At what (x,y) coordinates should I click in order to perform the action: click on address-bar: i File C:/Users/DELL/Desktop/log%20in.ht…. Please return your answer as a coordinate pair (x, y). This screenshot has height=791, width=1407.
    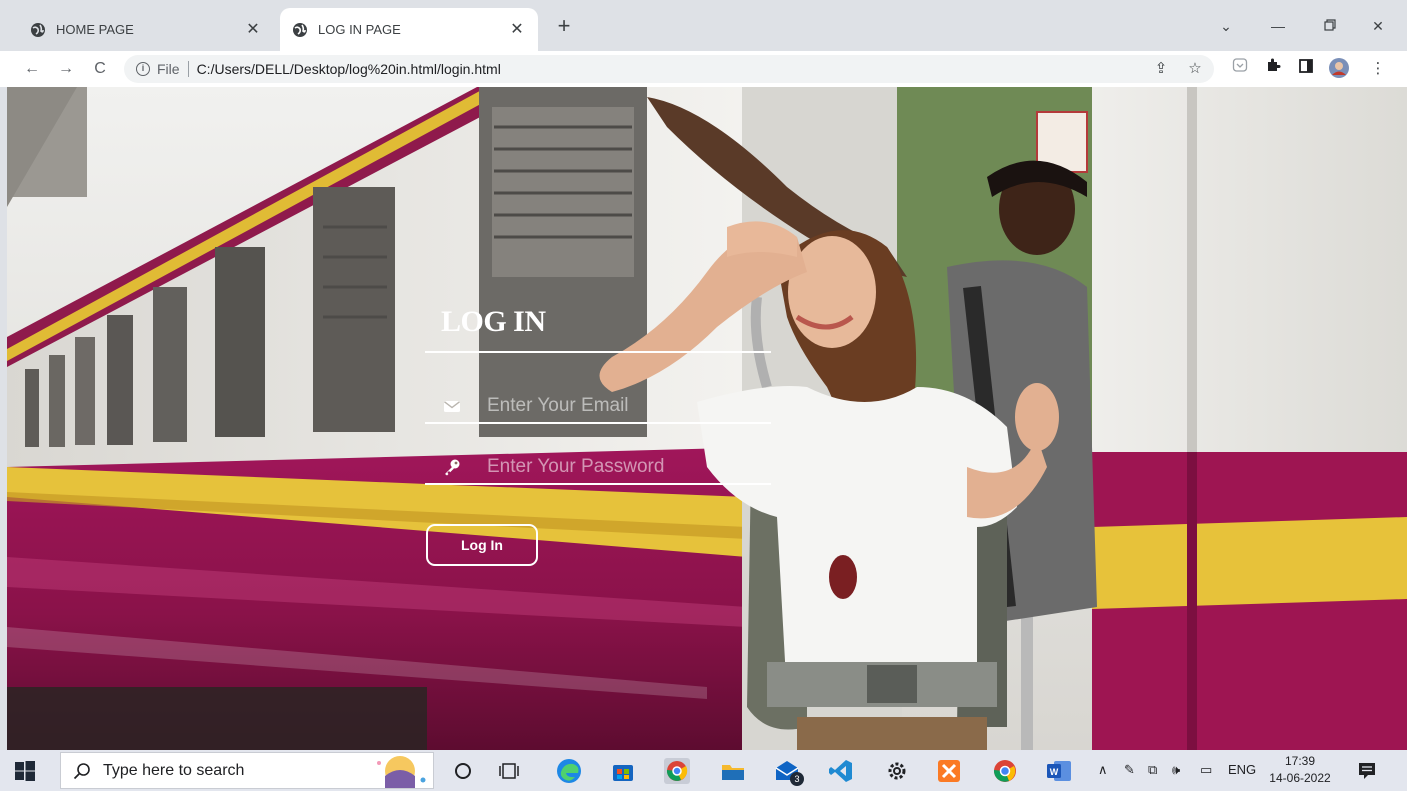
    Looking at the image, I should click on (669, 69).